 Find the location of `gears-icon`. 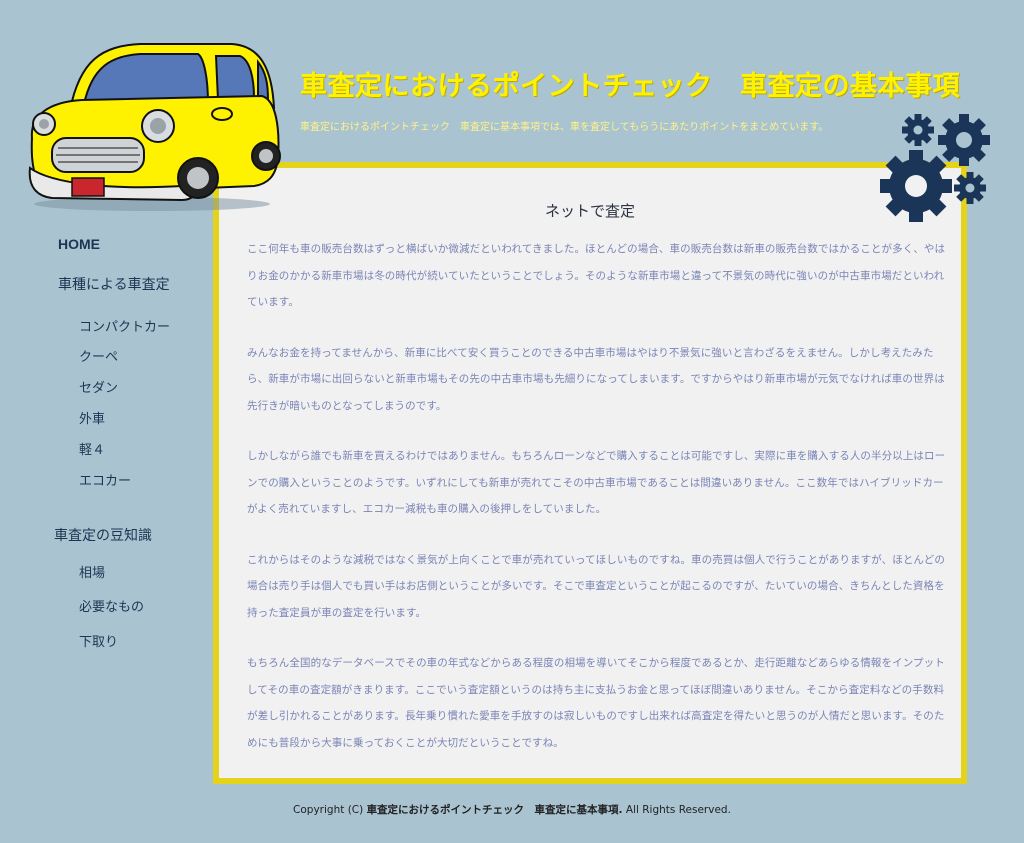

gears-icon is located at coordinates (935, 168).